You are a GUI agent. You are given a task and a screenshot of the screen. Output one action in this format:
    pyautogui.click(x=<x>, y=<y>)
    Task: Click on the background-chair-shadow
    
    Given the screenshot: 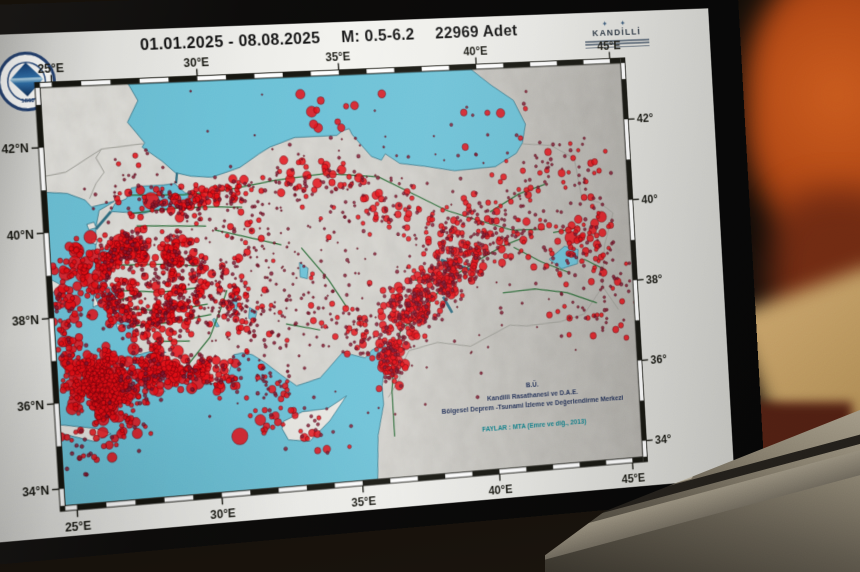 What is the action you would take?
    pyautogui.click(x=815, y=275)
    